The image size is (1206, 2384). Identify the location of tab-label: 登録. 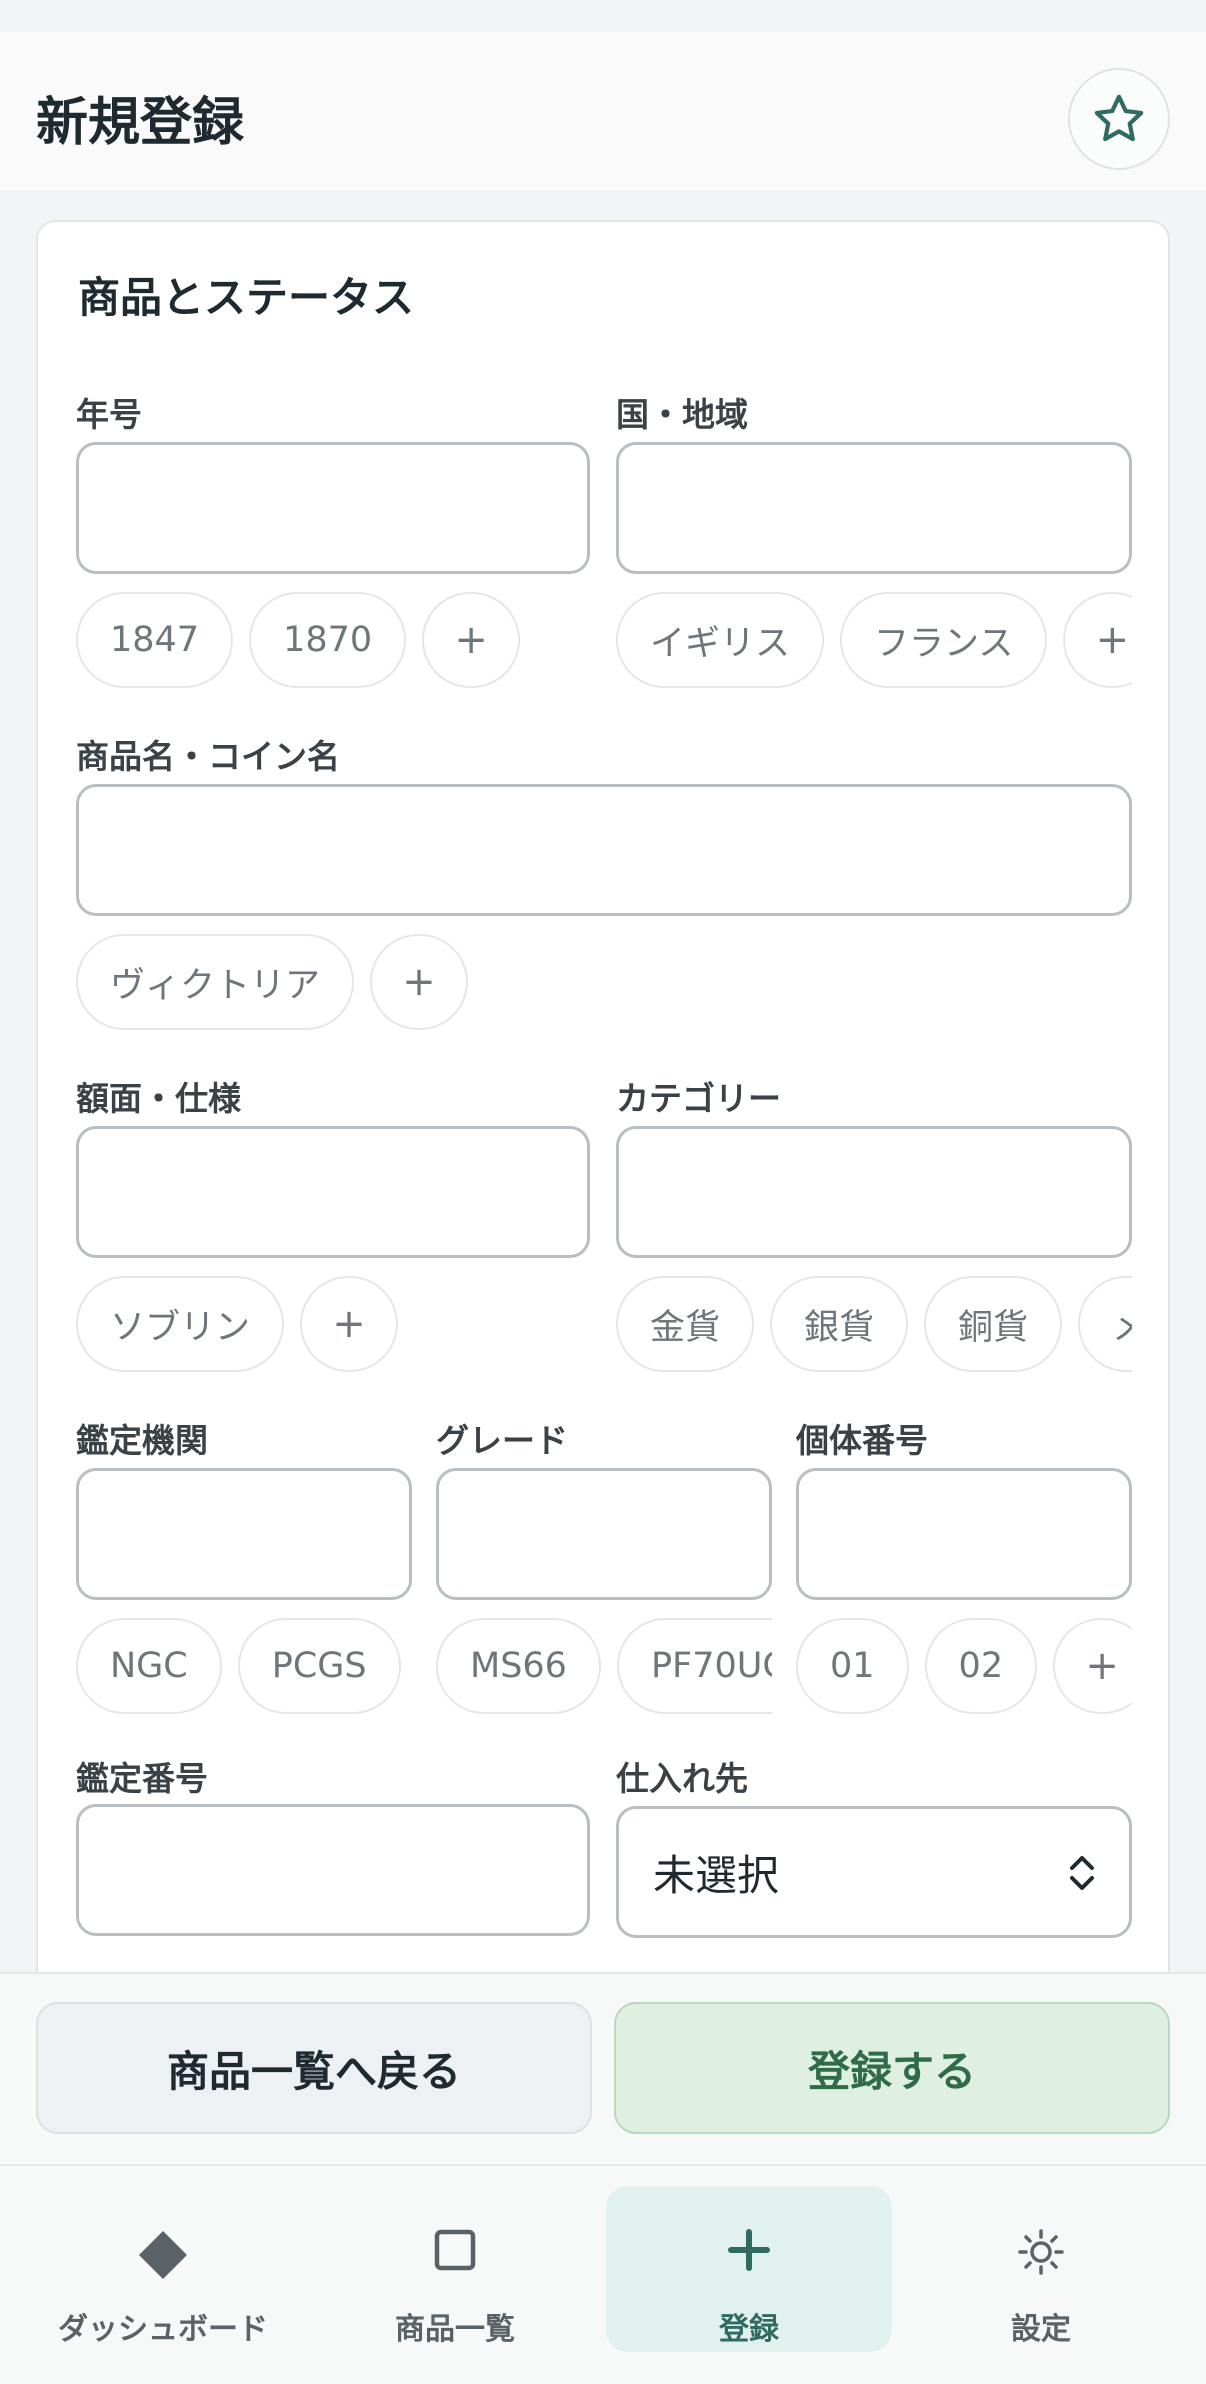
(749, 2329).